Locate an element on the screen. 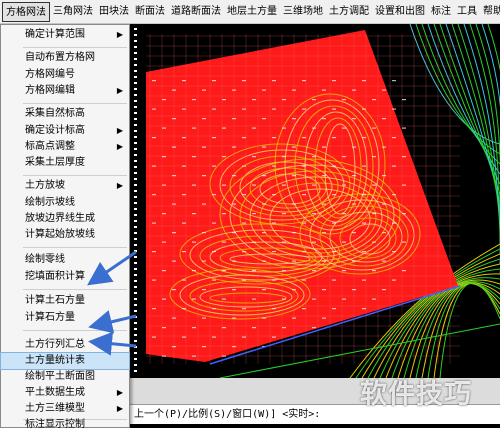 The height and width of the screenshot is (428, 500). arrow-to-calc-volume-icon is located at coordinates (112, 268).